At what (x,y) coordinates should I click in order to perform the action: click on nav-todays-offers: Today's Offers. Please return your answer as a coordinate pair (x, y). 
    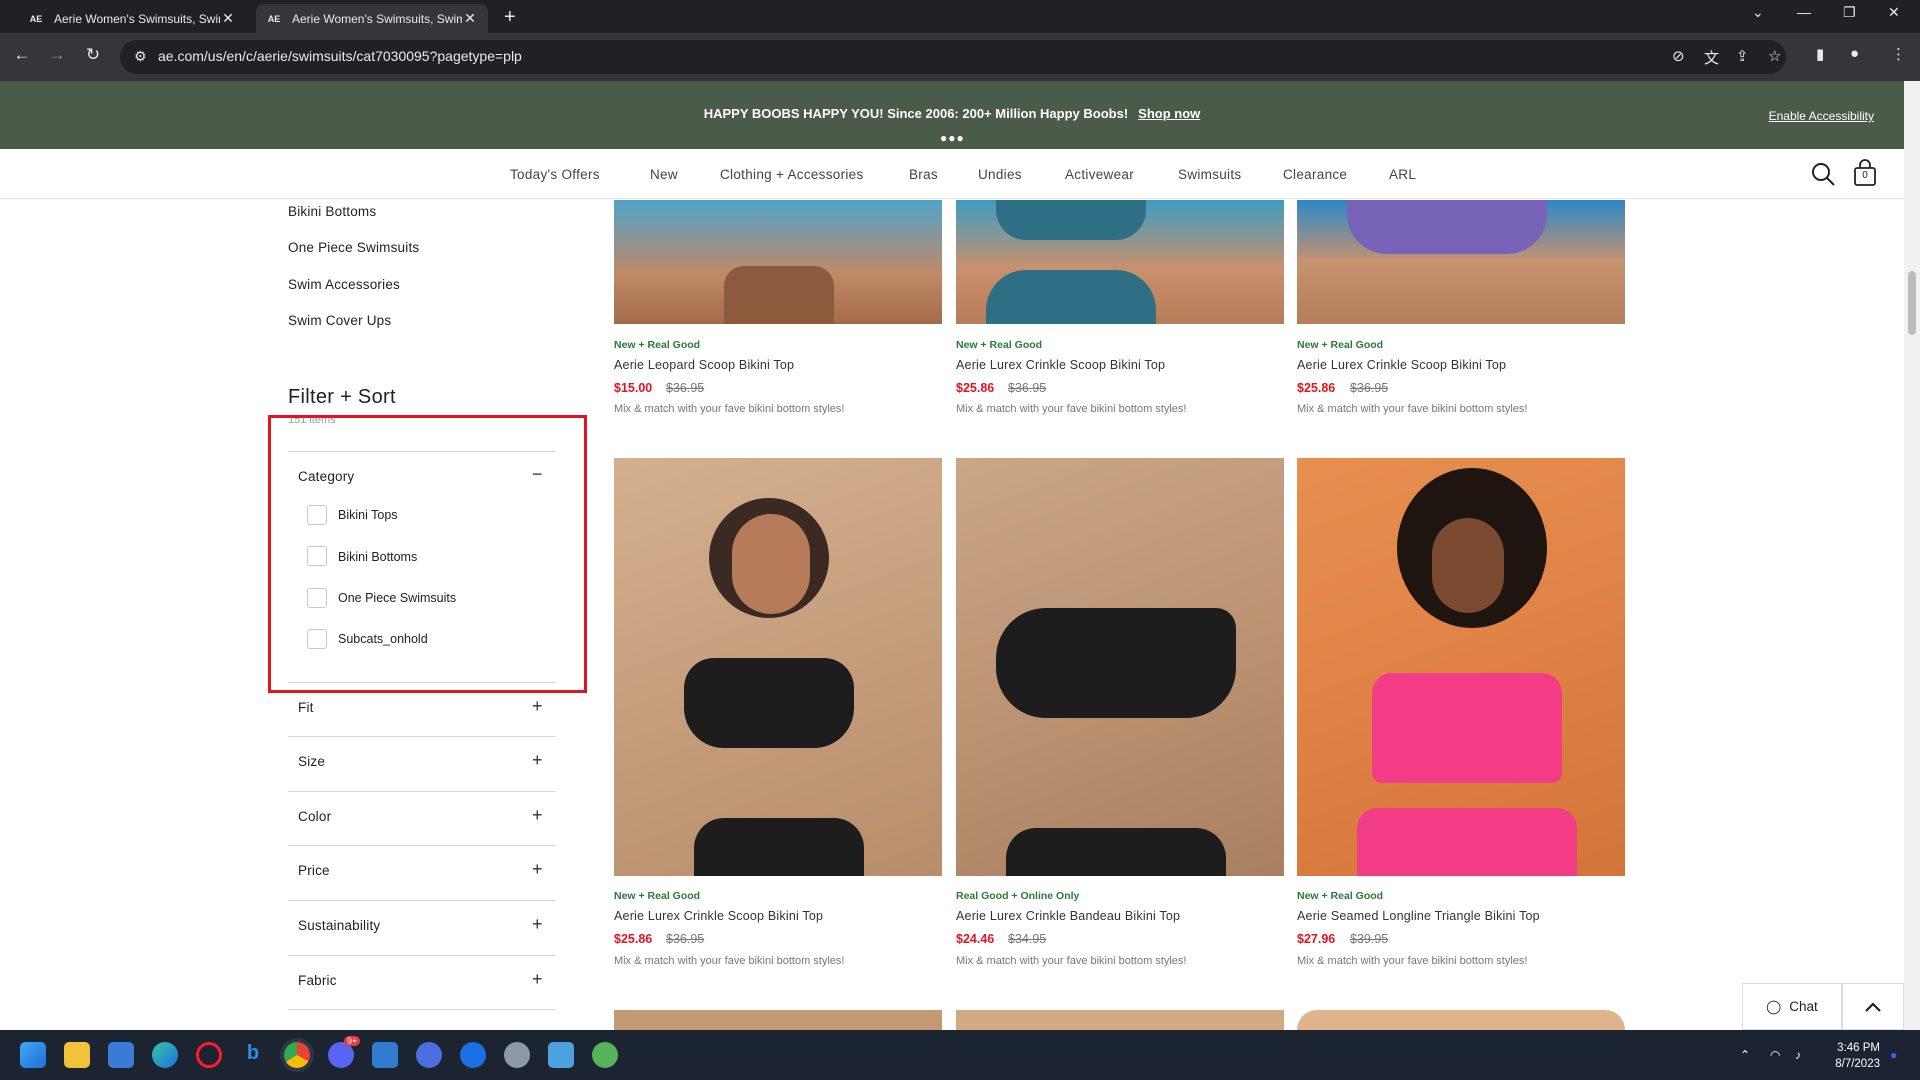
    Looking at the image, I should click on (555, 174).